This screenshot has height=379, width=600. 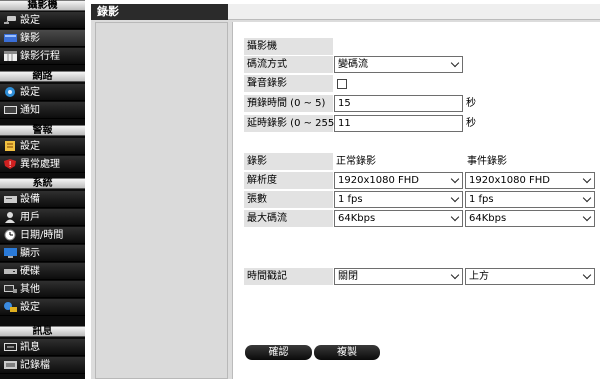 What do you see at coordinates (357, 218) in the screenshot?
I see `bitrate-normal-value: 64Kbps` at bounding box center [357, 218].